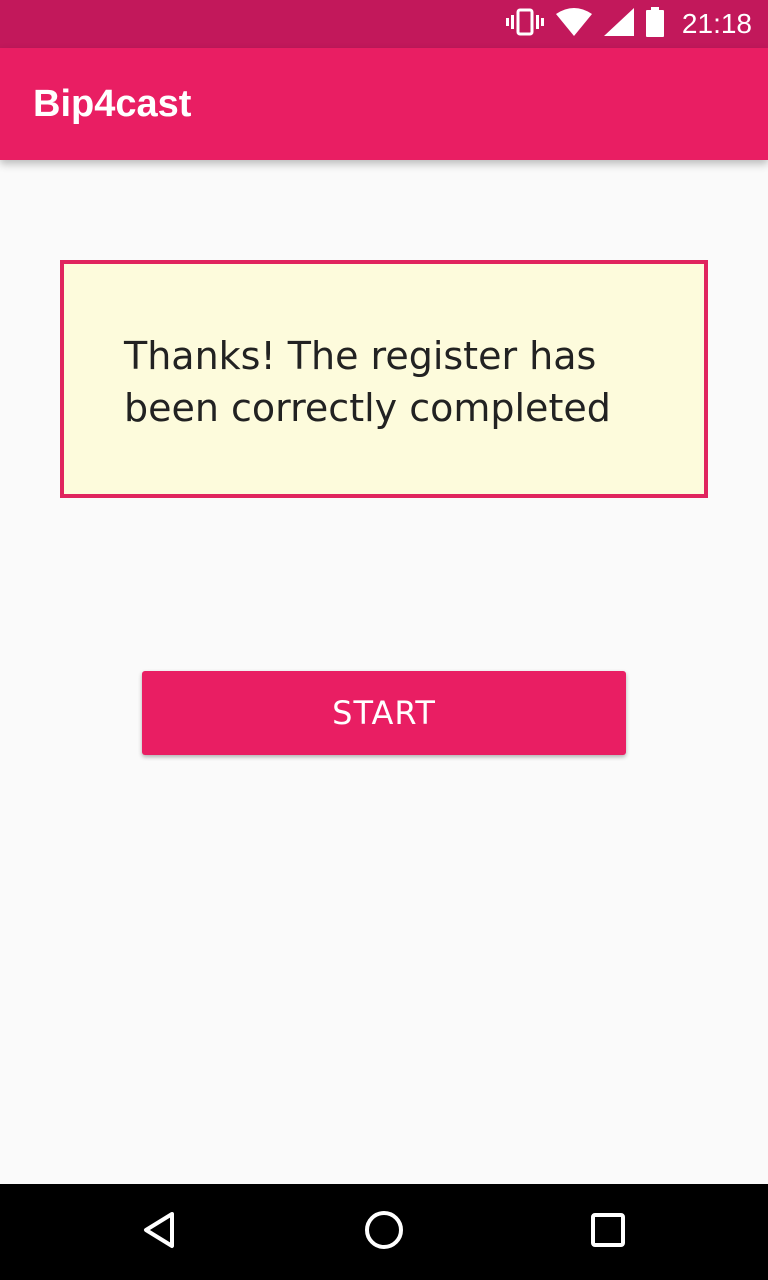 This screenshot has height=1280, width=768. What do you see at coordinates (384, 713) in the screenshot?
I see `start-button: START` at bounding box center [384, 713].